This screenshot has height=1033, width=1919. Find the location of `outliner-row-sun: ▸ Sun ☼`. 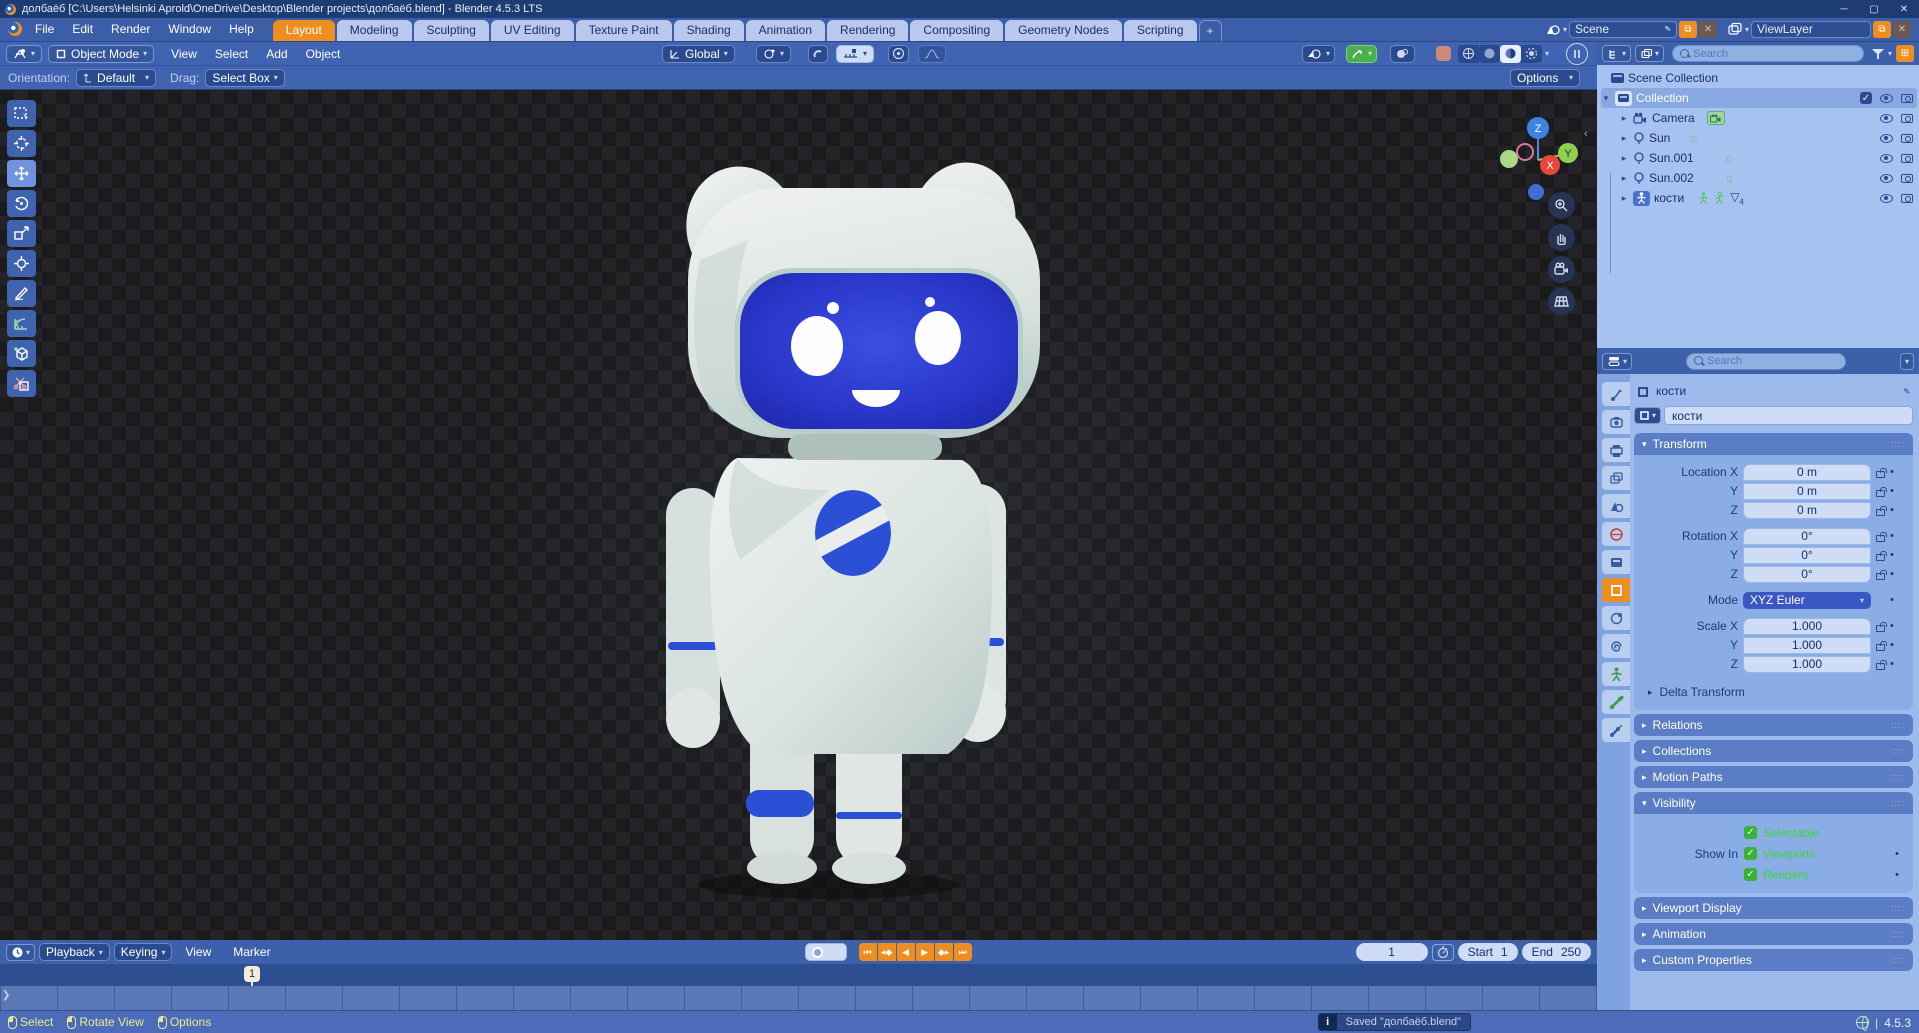

outliner-row-sun: ▸ Sun ☼ is located at coordinates (1759, 138).